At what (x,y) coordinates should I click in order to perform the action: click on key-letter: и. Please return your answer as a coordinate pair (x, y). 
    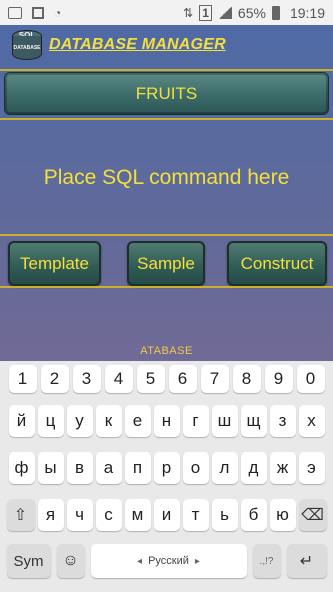
    Looking at the image, I should click on (166, 515).